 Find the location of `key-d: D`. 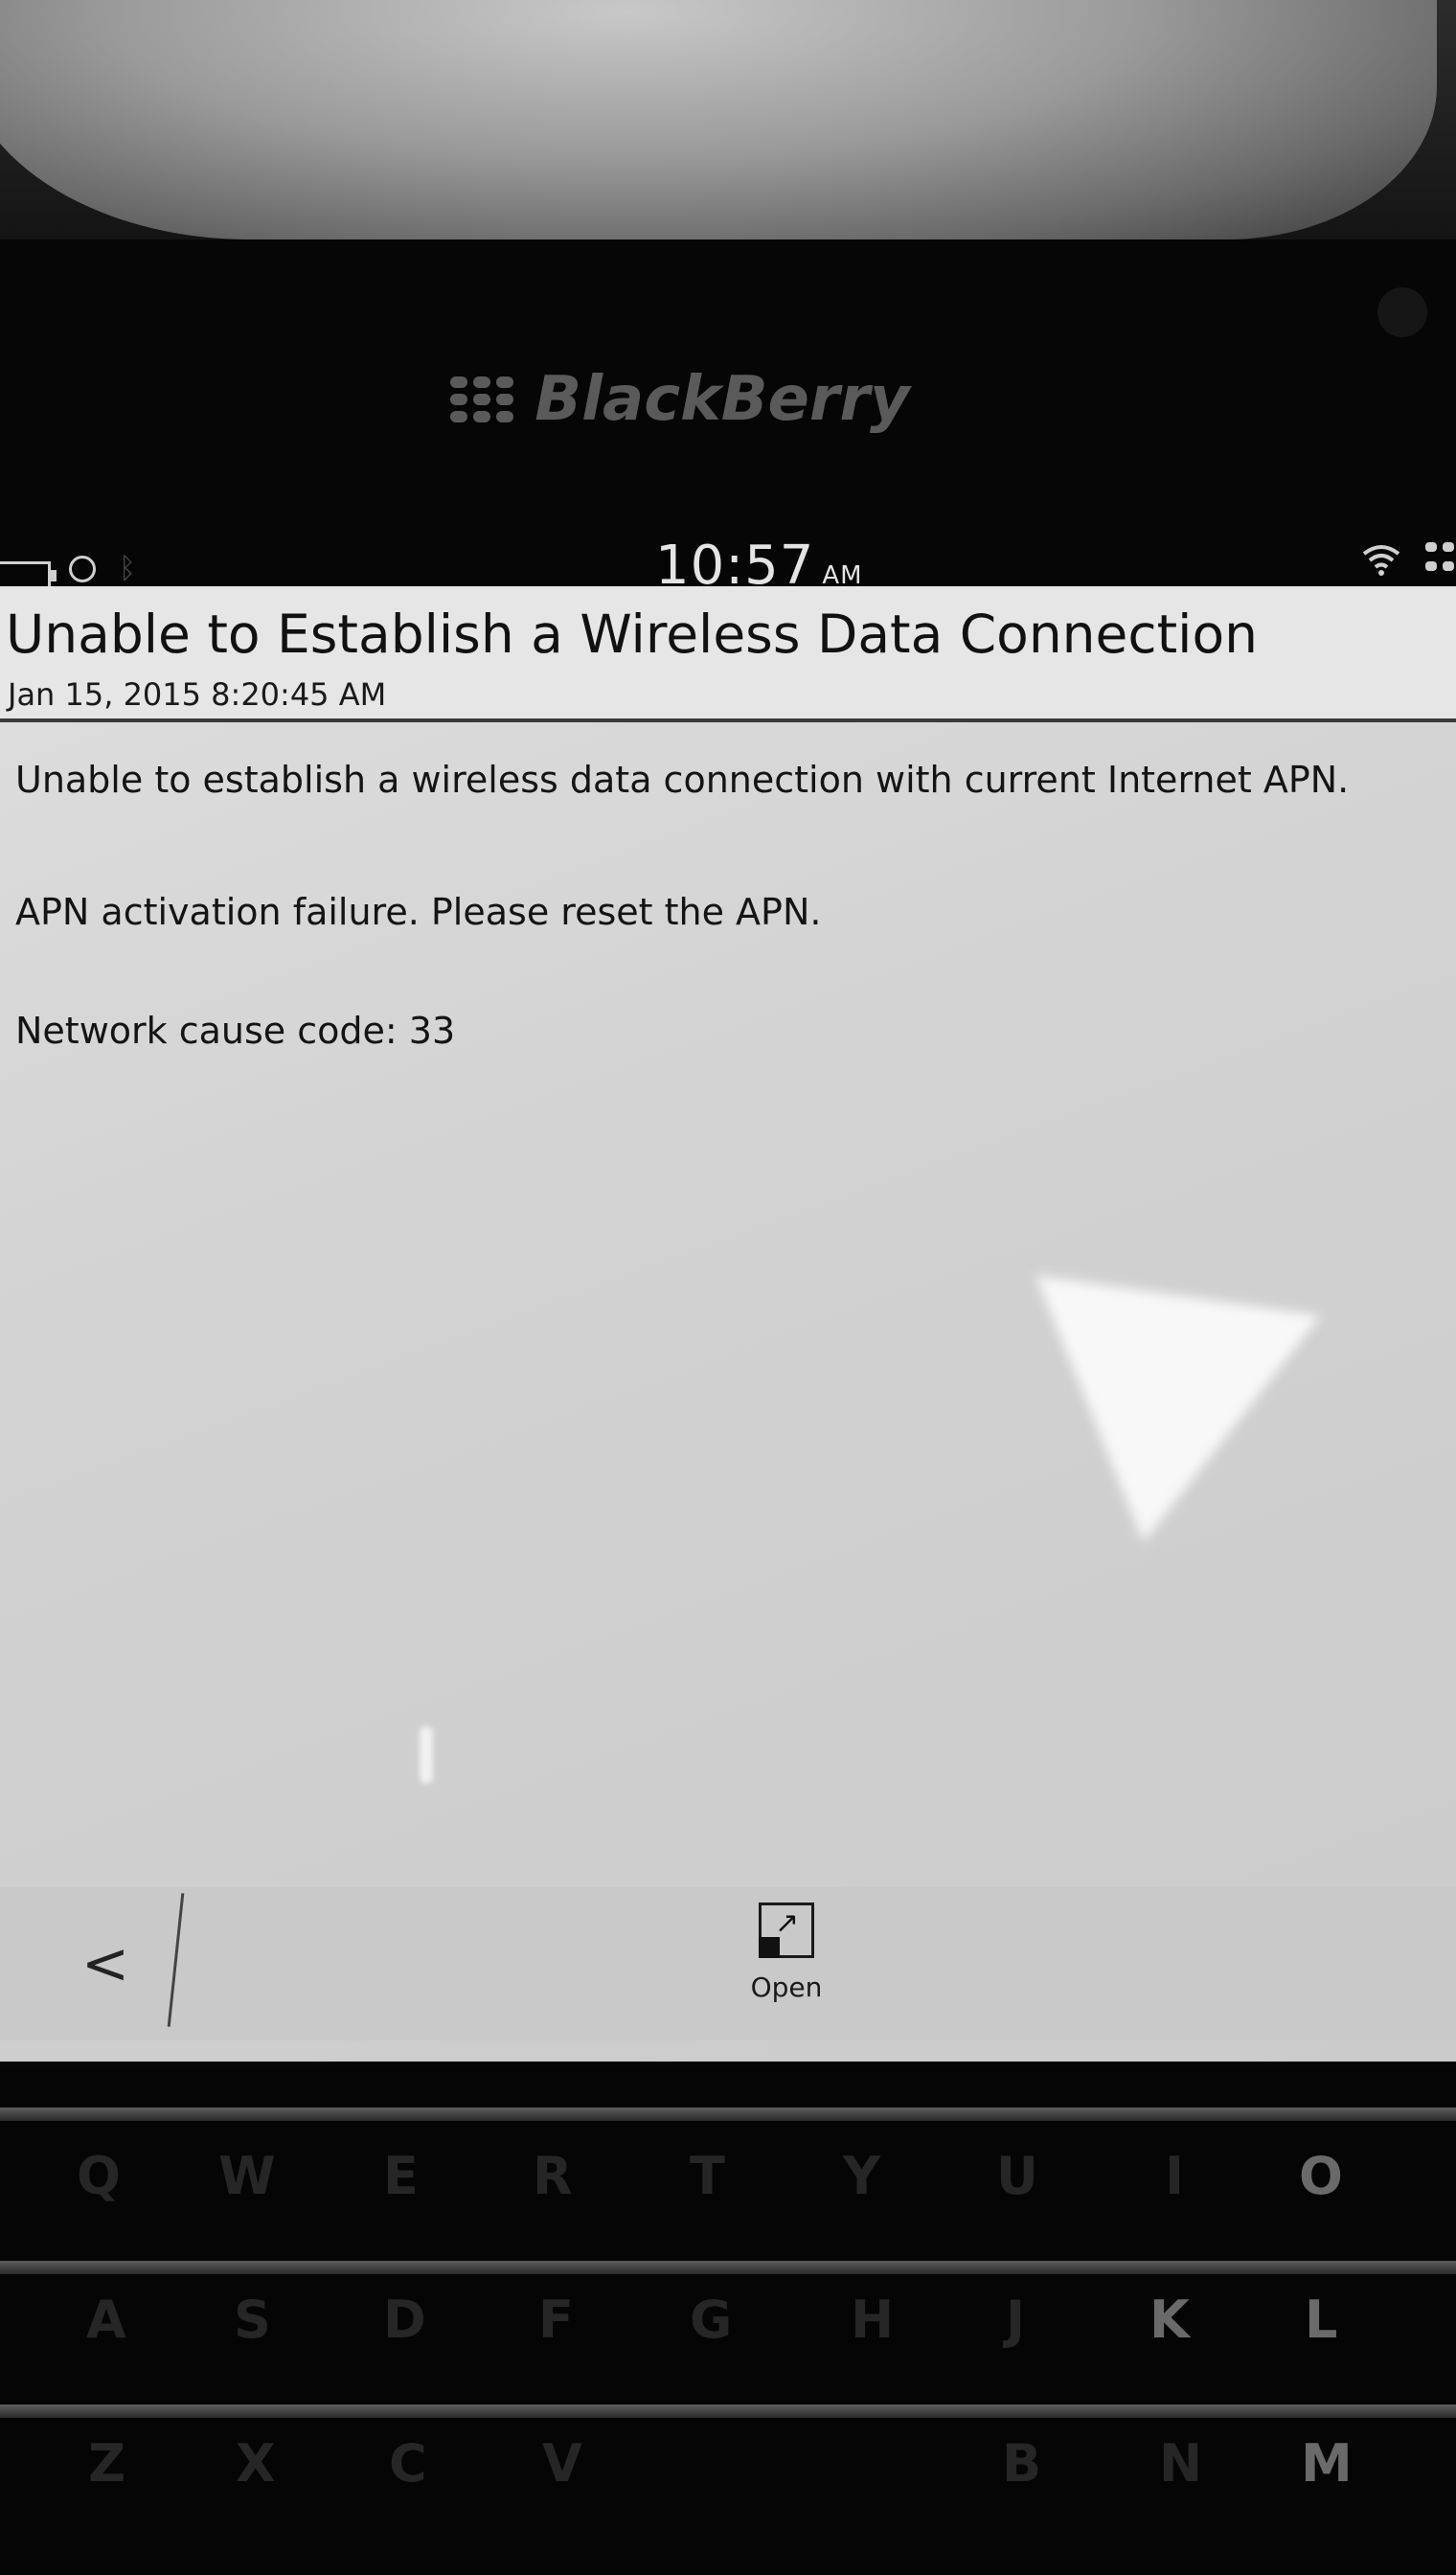

key-d: D is located at coordinates (404, 2320).